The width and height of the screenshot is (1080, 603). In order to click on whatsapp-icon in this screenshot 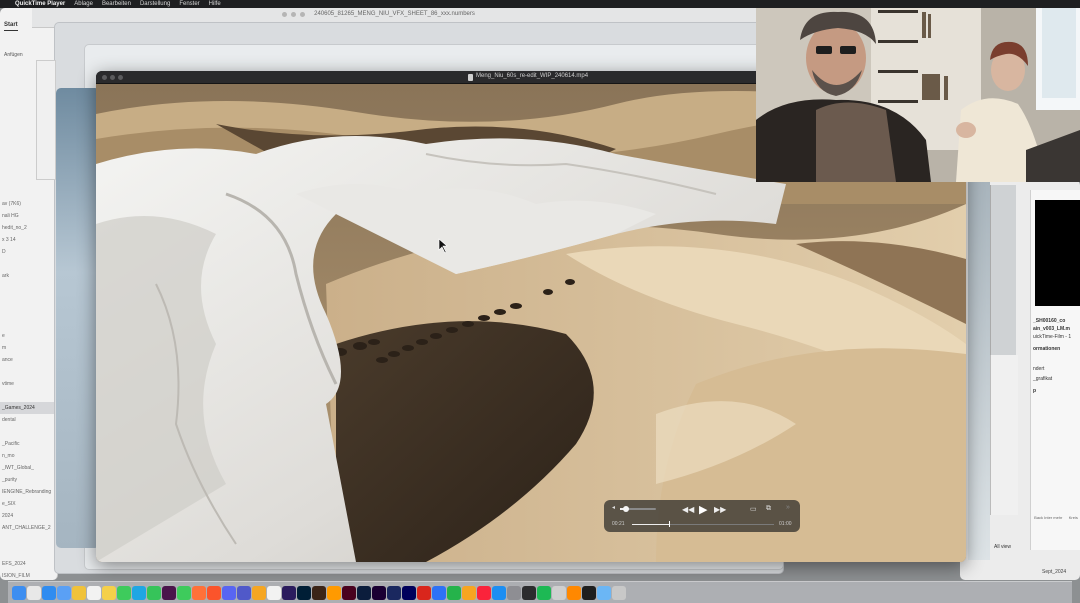, I will do `click(154, 592)`.